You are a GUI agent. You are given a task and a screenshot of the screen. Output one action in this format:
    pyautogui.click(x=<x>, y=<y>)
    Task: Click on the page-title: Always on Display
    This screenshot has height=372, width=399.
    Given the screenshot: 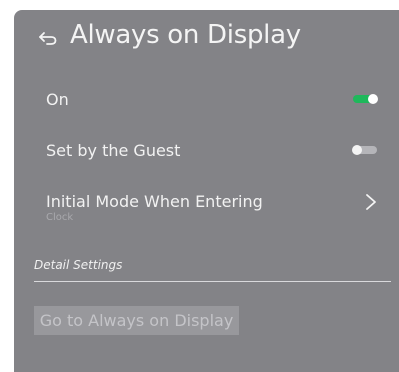 What is the action you would take?
    pyautogui.click(x=185, y=35)
    